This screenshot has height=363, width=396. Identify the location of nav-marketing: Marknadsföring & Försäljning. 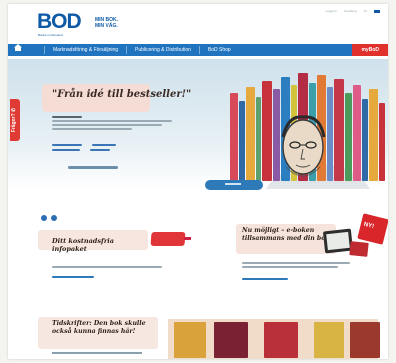
(85, 50).